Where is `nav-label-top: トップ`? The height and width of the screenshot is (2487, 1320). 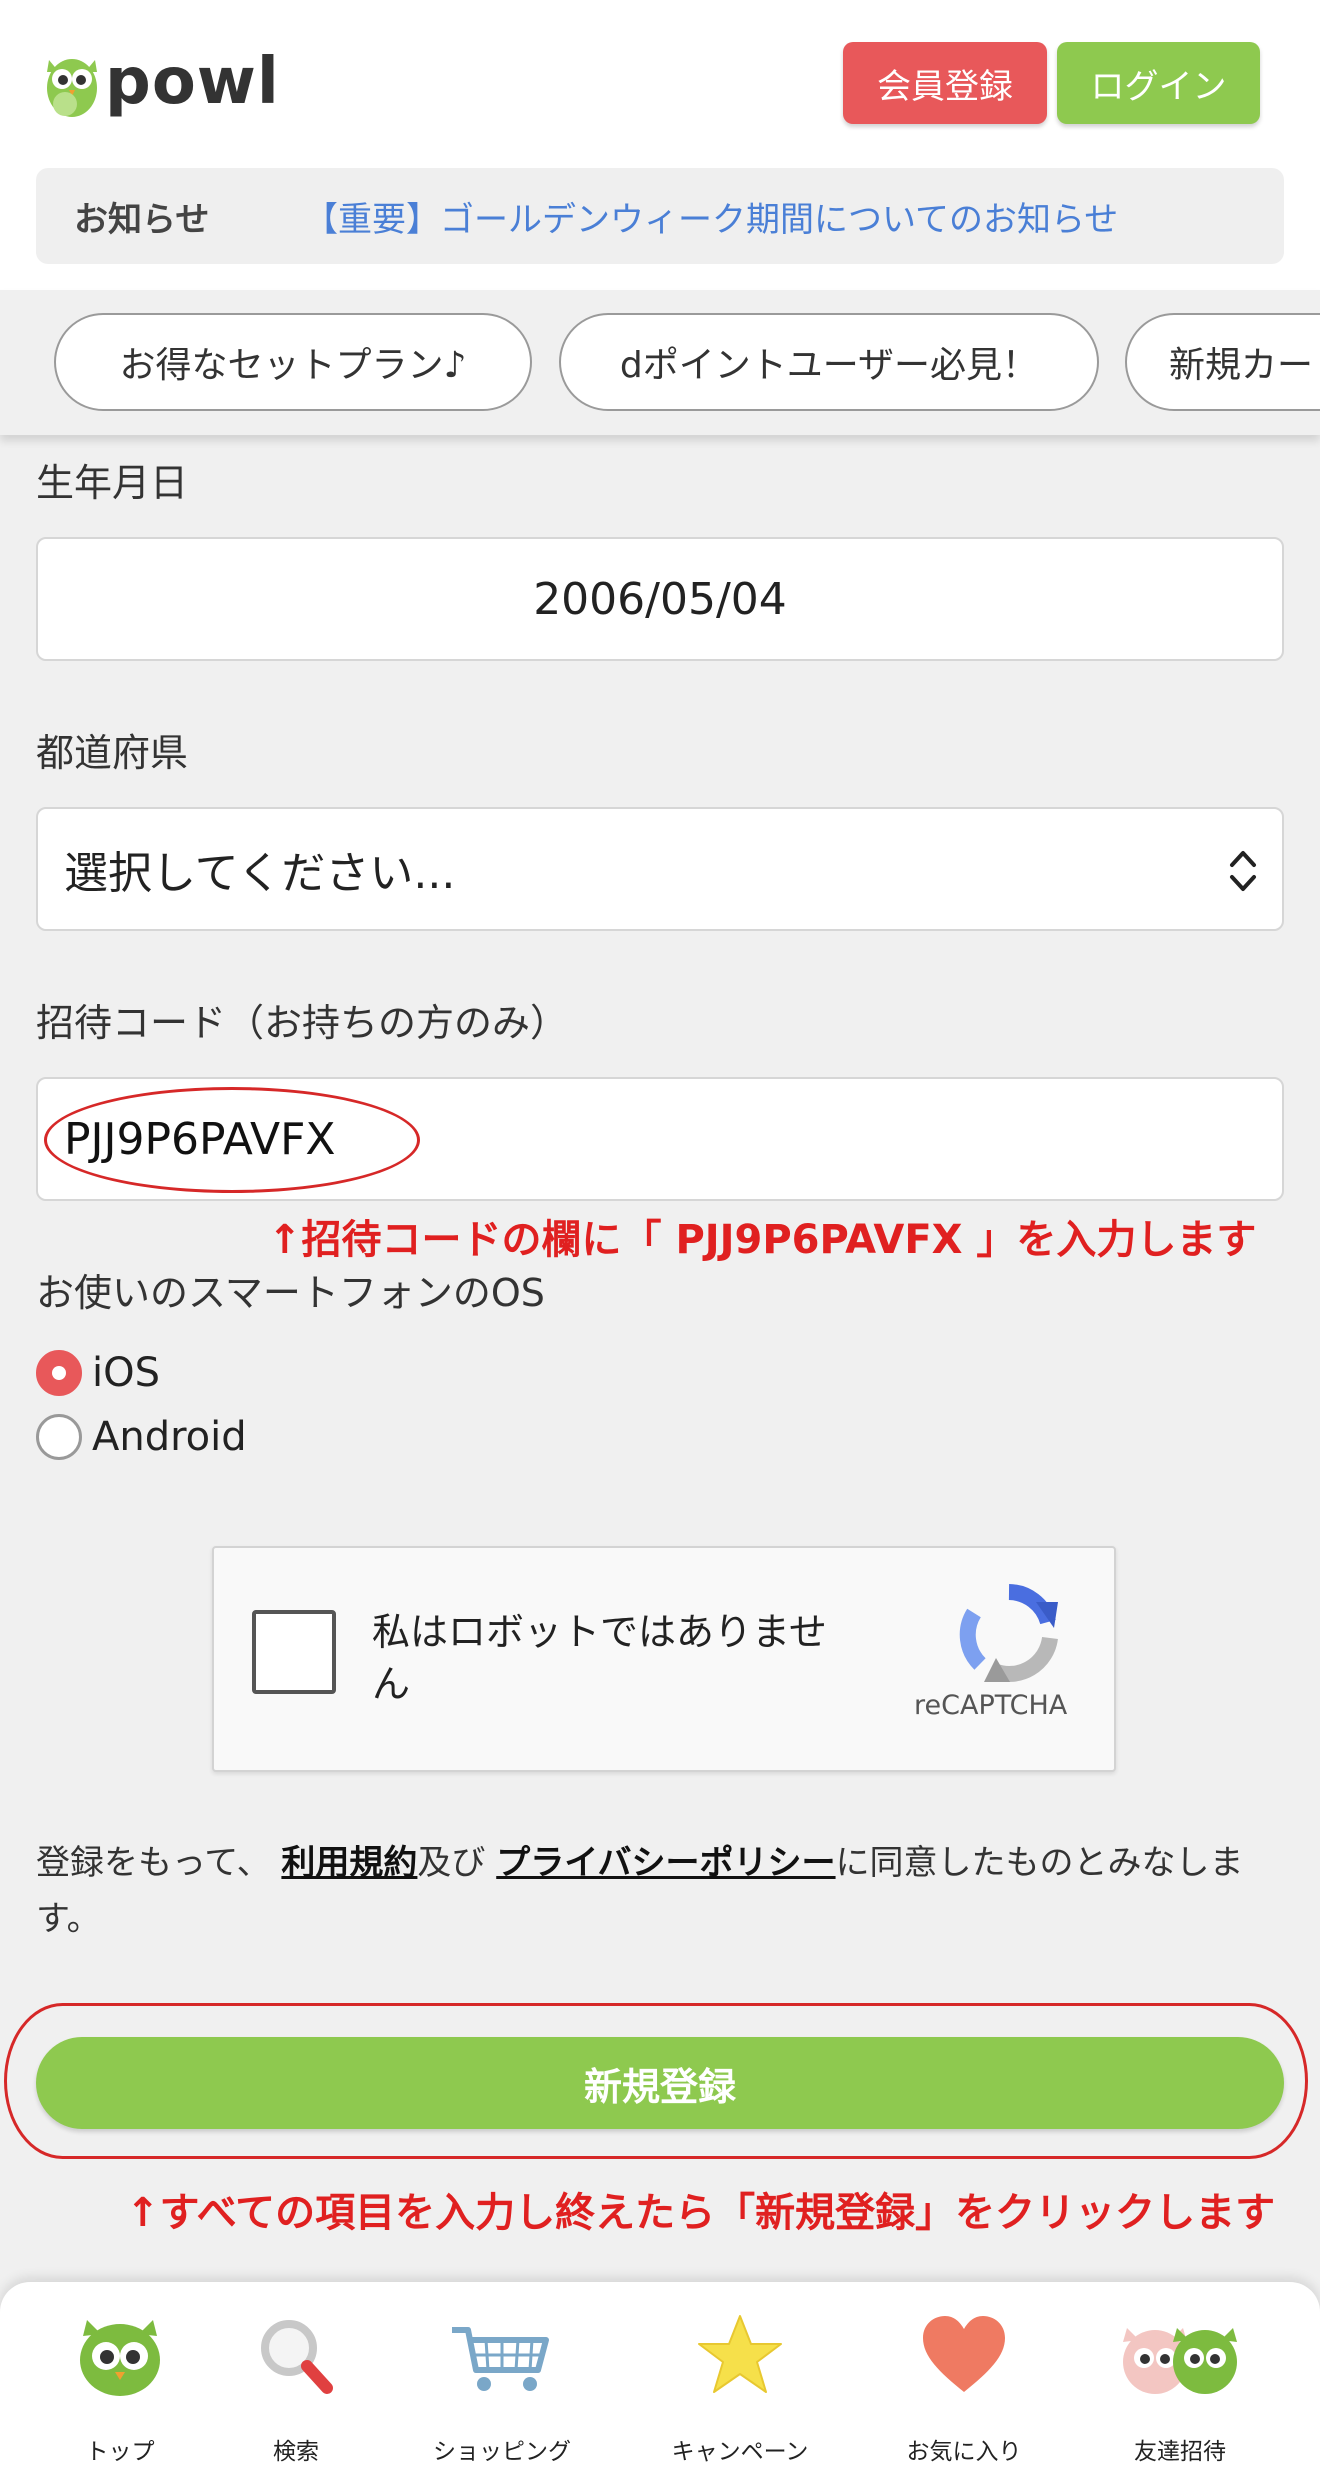 nav-label-top: トップ is located at coordinates (120, 2452).